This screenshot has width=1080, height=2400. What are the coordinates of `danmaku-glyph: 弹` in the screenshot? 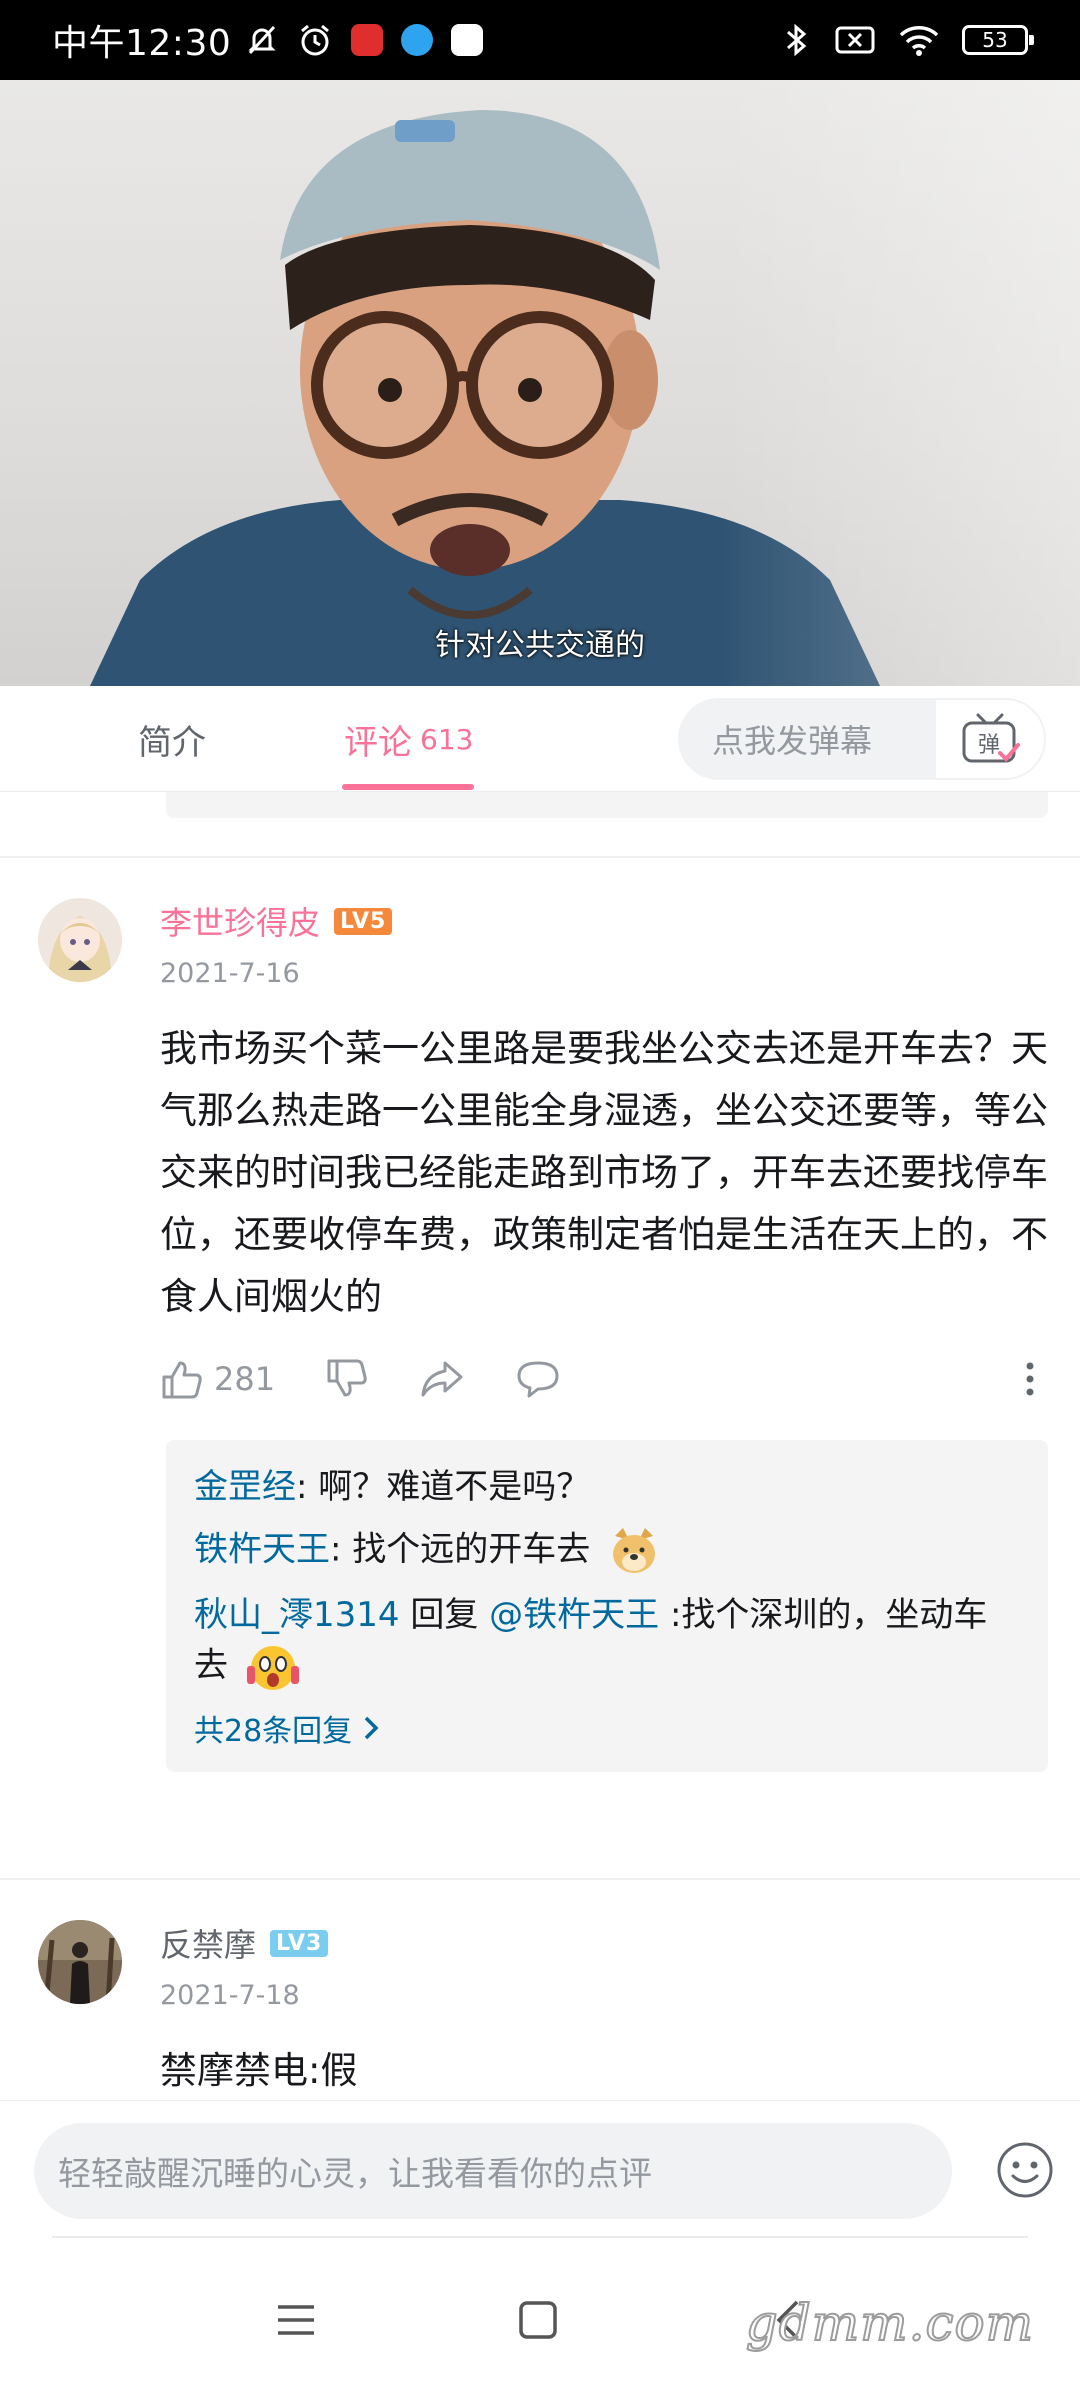 It's located at (989, 745).